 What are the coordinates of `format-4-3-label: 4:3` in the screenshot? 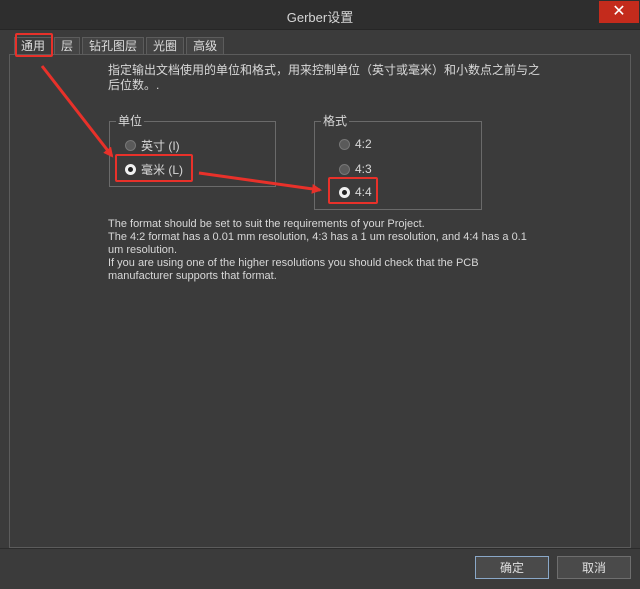 It's located at (363, 169).